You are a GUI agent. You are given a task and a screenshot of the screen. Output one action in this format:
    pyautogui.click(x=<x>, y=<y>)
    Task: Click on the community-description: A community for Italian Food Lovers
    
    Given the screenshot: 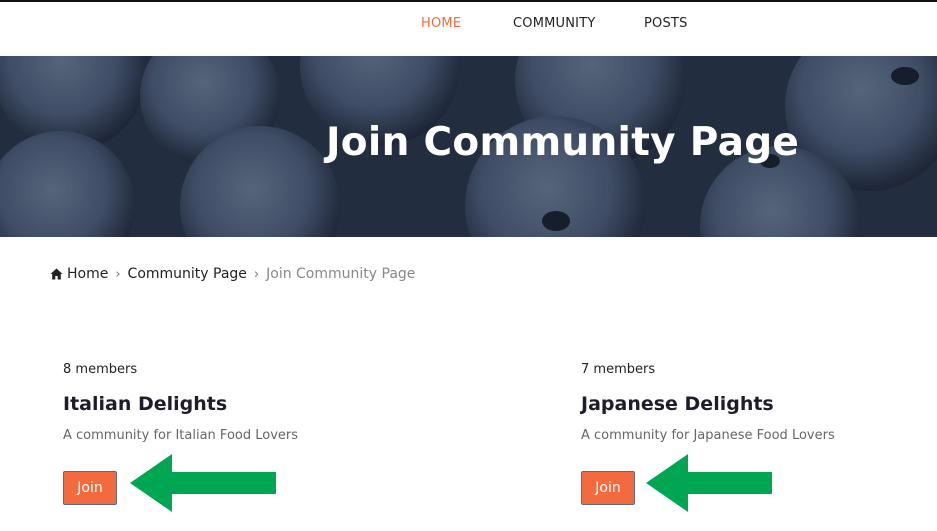 What is the action you would take?
    pyautogui.click(x=181, y=435)
    